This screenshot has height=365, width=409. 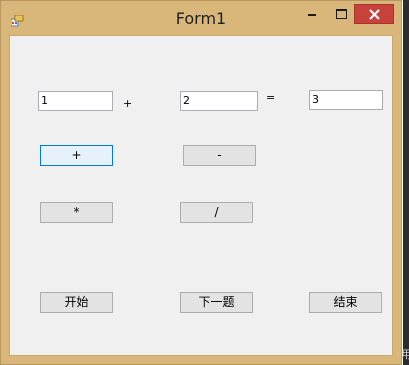 What do you see at coordinates (201, 18) in the screenshot?
I see `title-bar: Form1` at bounding box center [201, 18].